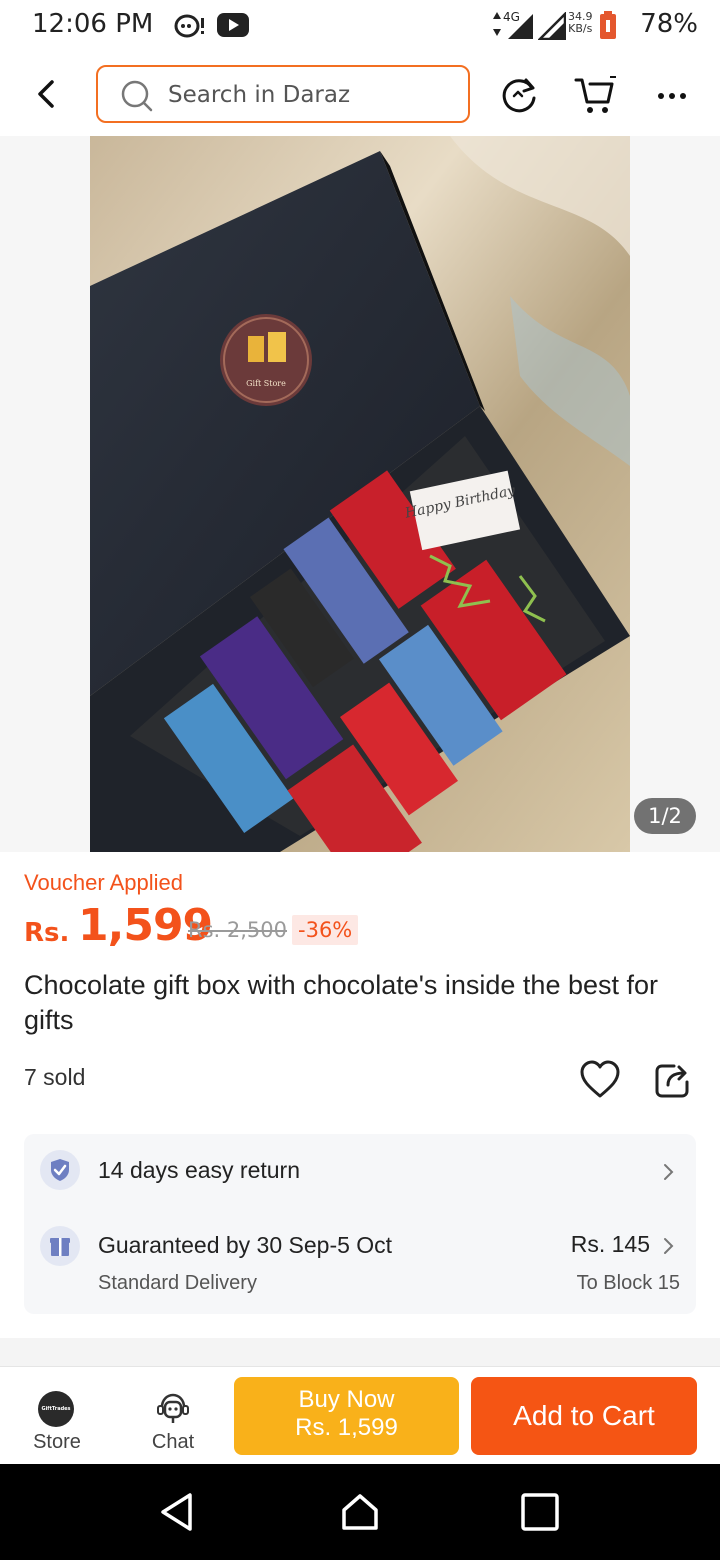 The width and height of the screenshot is (720, 1560). I want to click on search-bar, so click(283, 94).